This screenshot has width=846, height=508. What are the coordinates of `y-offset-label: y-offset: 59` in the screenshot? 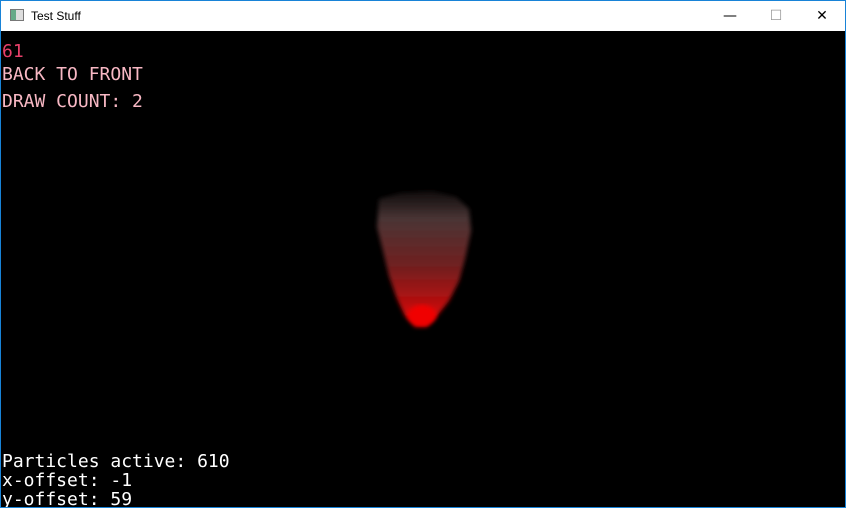 It's located at (67, 498).